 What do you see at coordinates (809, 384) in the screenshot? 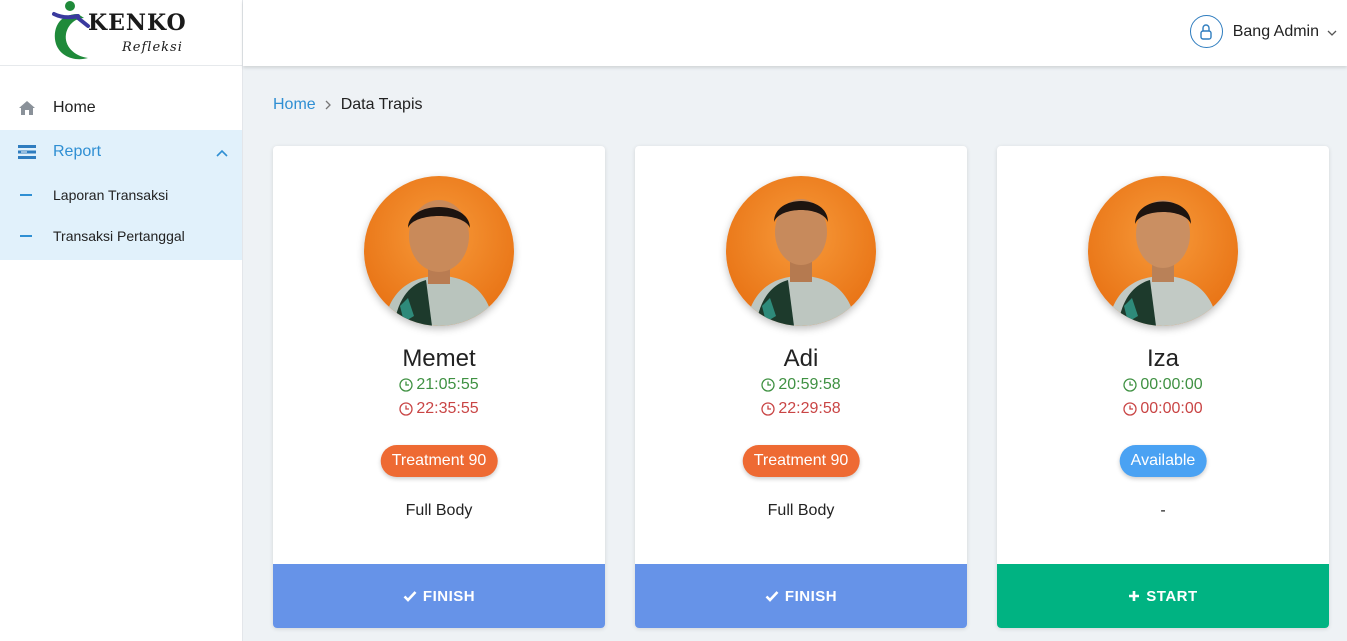
I see `start-time-value: 20:59:58` at bounding box center [809, 384].